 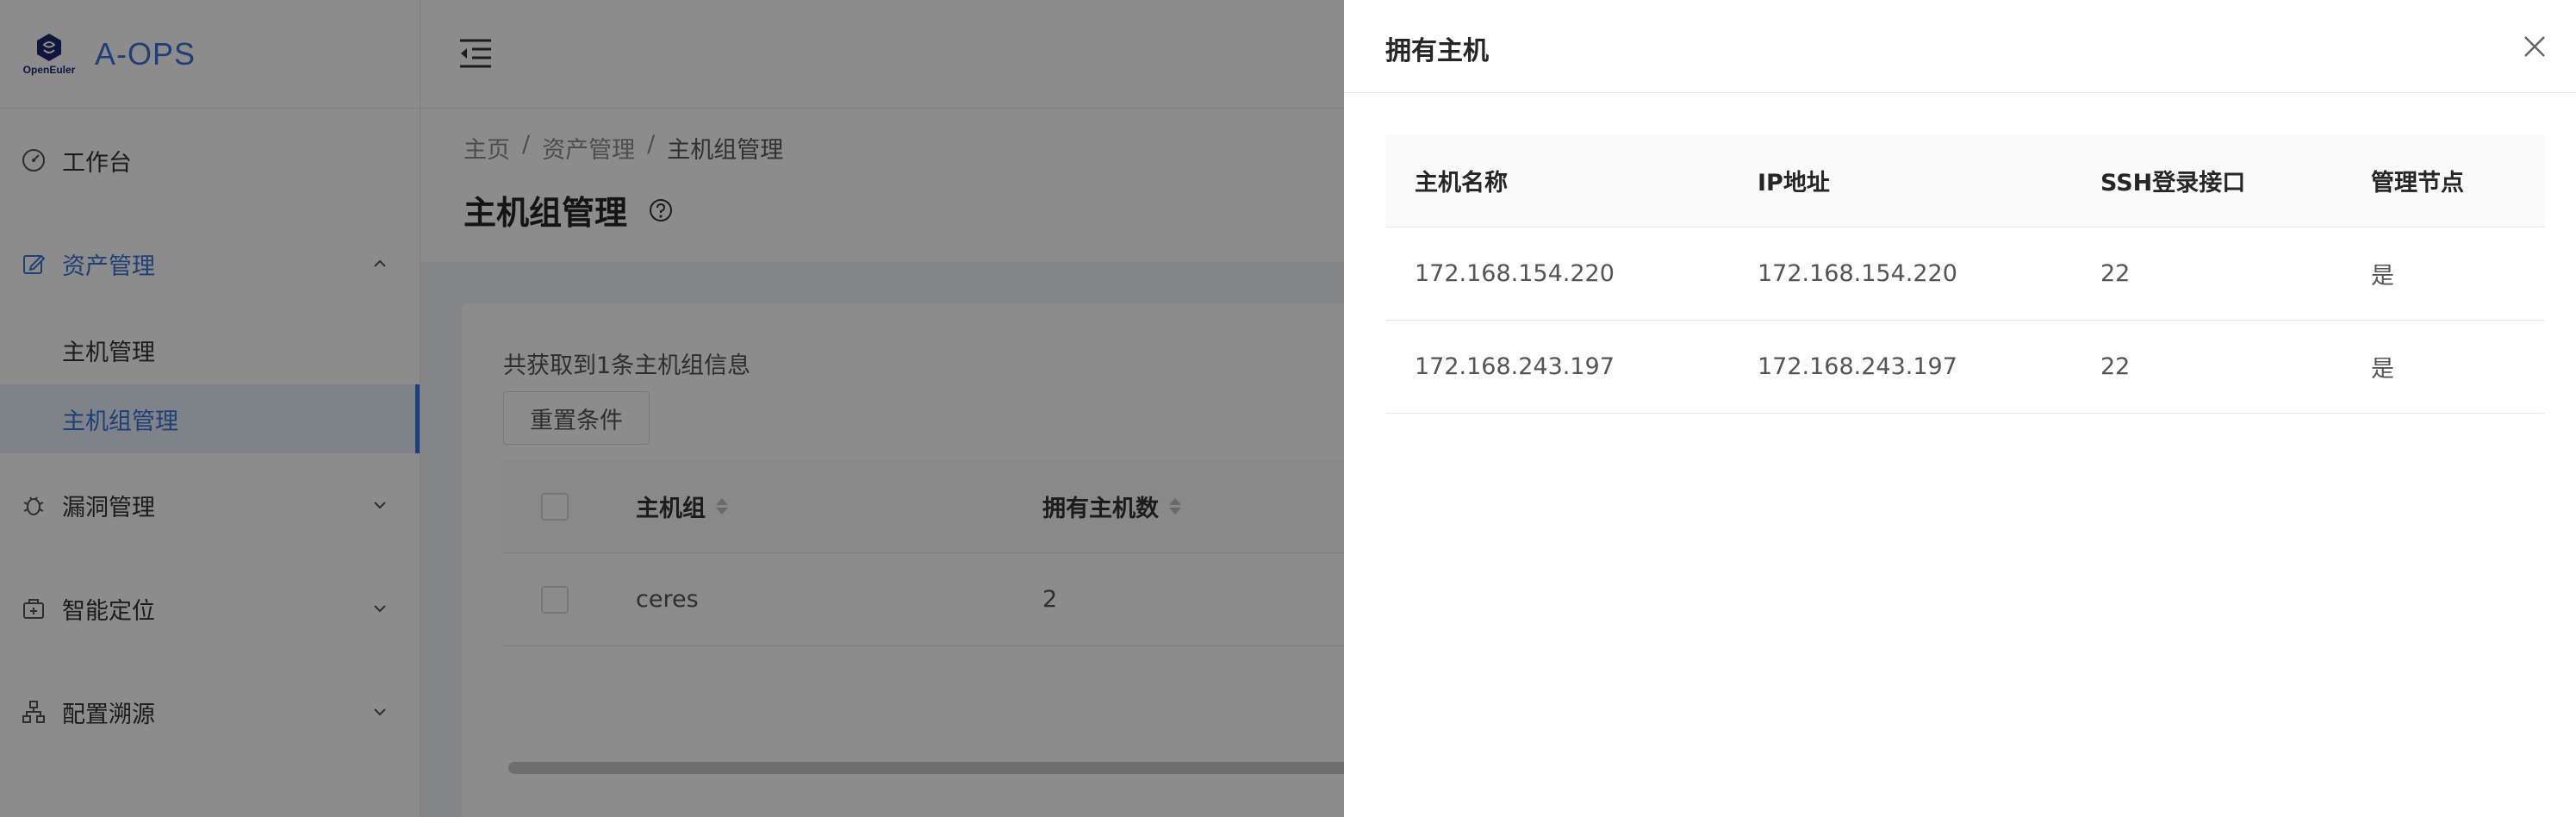 What do you see at coordinates (1965, 181) in the screenshot?
I see `table-header: 主机名称 IP地址 SSH登录接口 管理节点` at bounding box center [1965, 181].